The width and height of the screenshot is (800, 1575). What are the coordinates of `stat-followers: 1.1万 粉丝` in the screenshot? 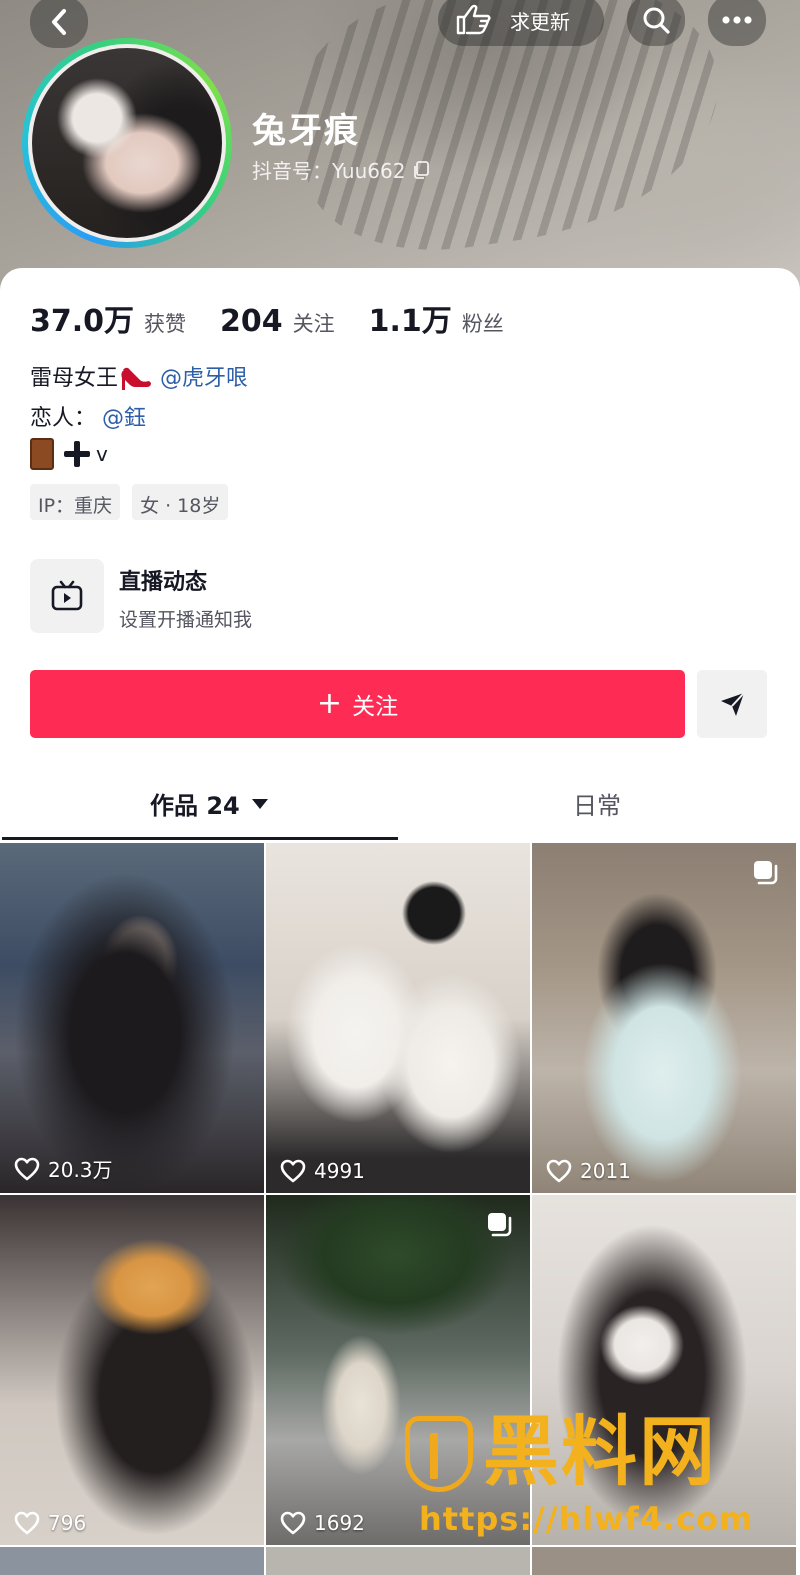 It's located at (436, 318).